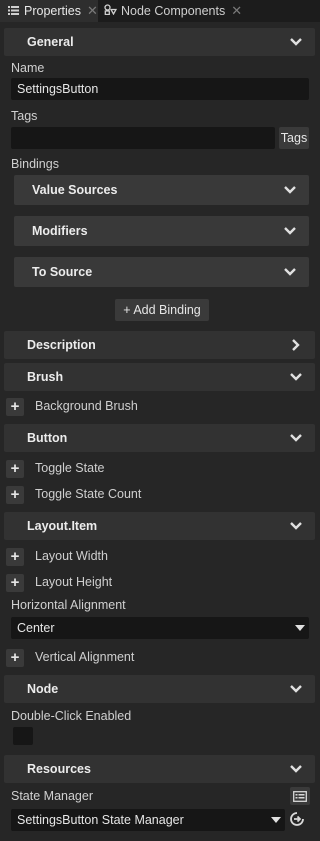 The image size is (320, 841). What do you see at coordinates (43, 689) in the screenshot?
I see `section-title: Node` at bounding box center [43, 689].